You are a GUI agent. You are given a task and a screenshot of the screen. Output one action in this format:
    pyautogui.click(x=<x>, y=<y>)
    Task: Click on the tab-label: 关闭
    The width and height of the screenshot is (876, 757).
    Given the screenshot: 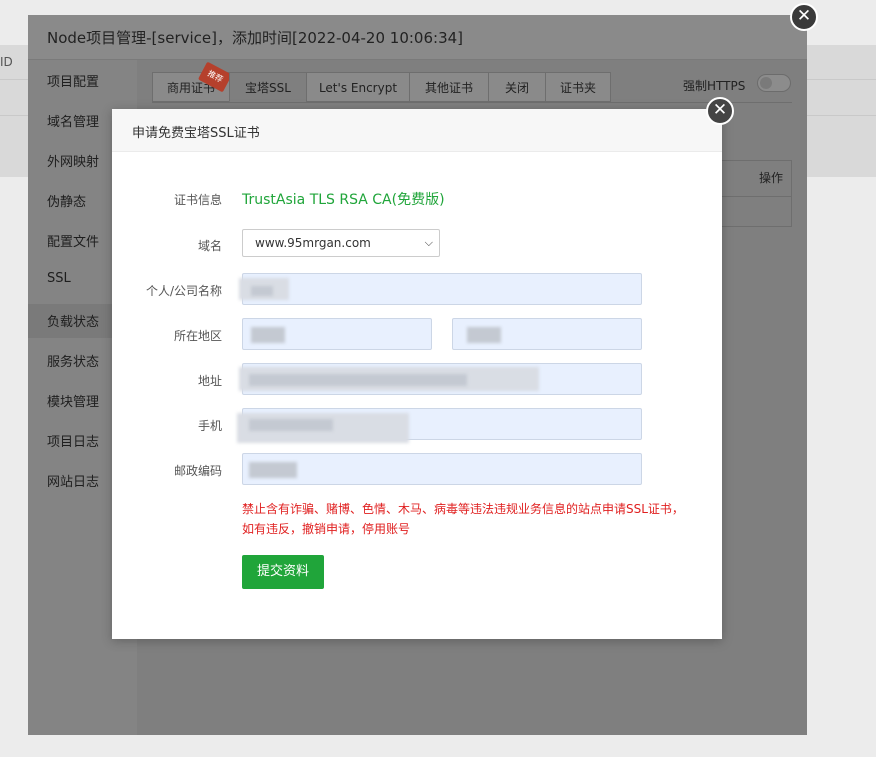 What is the action you would take?
    pyautogui.click(x=516, y=88)
    